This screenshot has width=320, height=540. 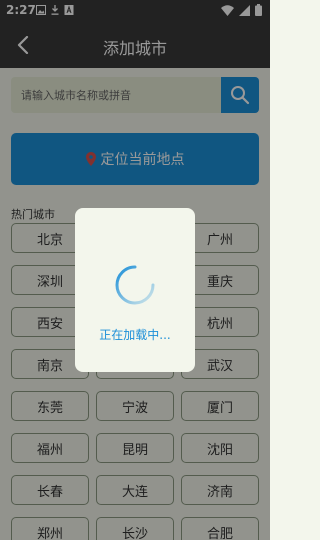 What do you see at coordinates (135, 285) in the screenshot?
I see `loading-spinner-icon` at bounding box center [135, 285].